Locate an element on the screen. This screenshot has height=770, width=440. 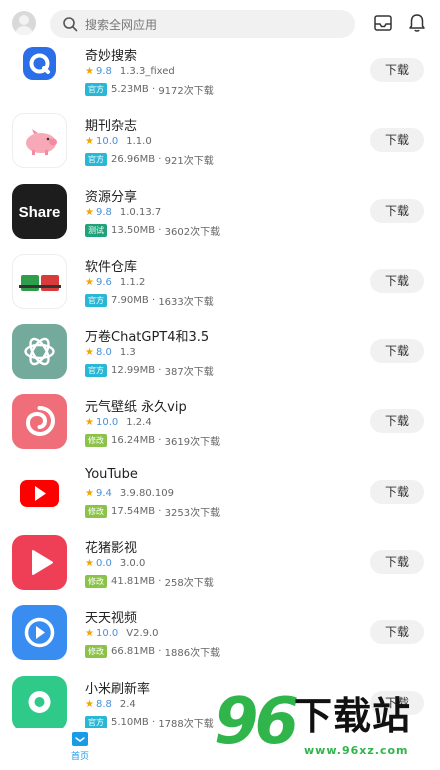
app-name: 天天视频 is located at coordinates (111, 619).